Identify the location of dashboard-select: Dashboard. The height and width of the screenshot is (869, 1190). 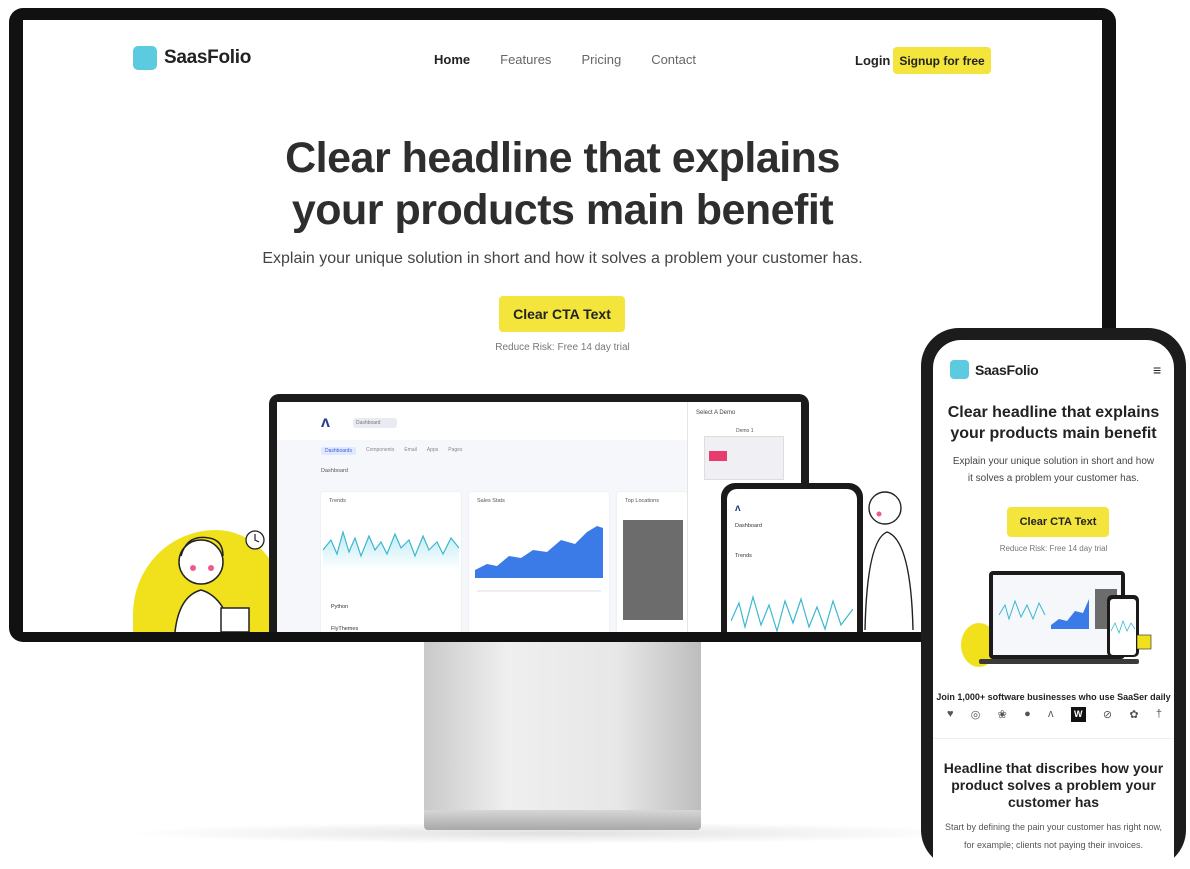
(375, 423).